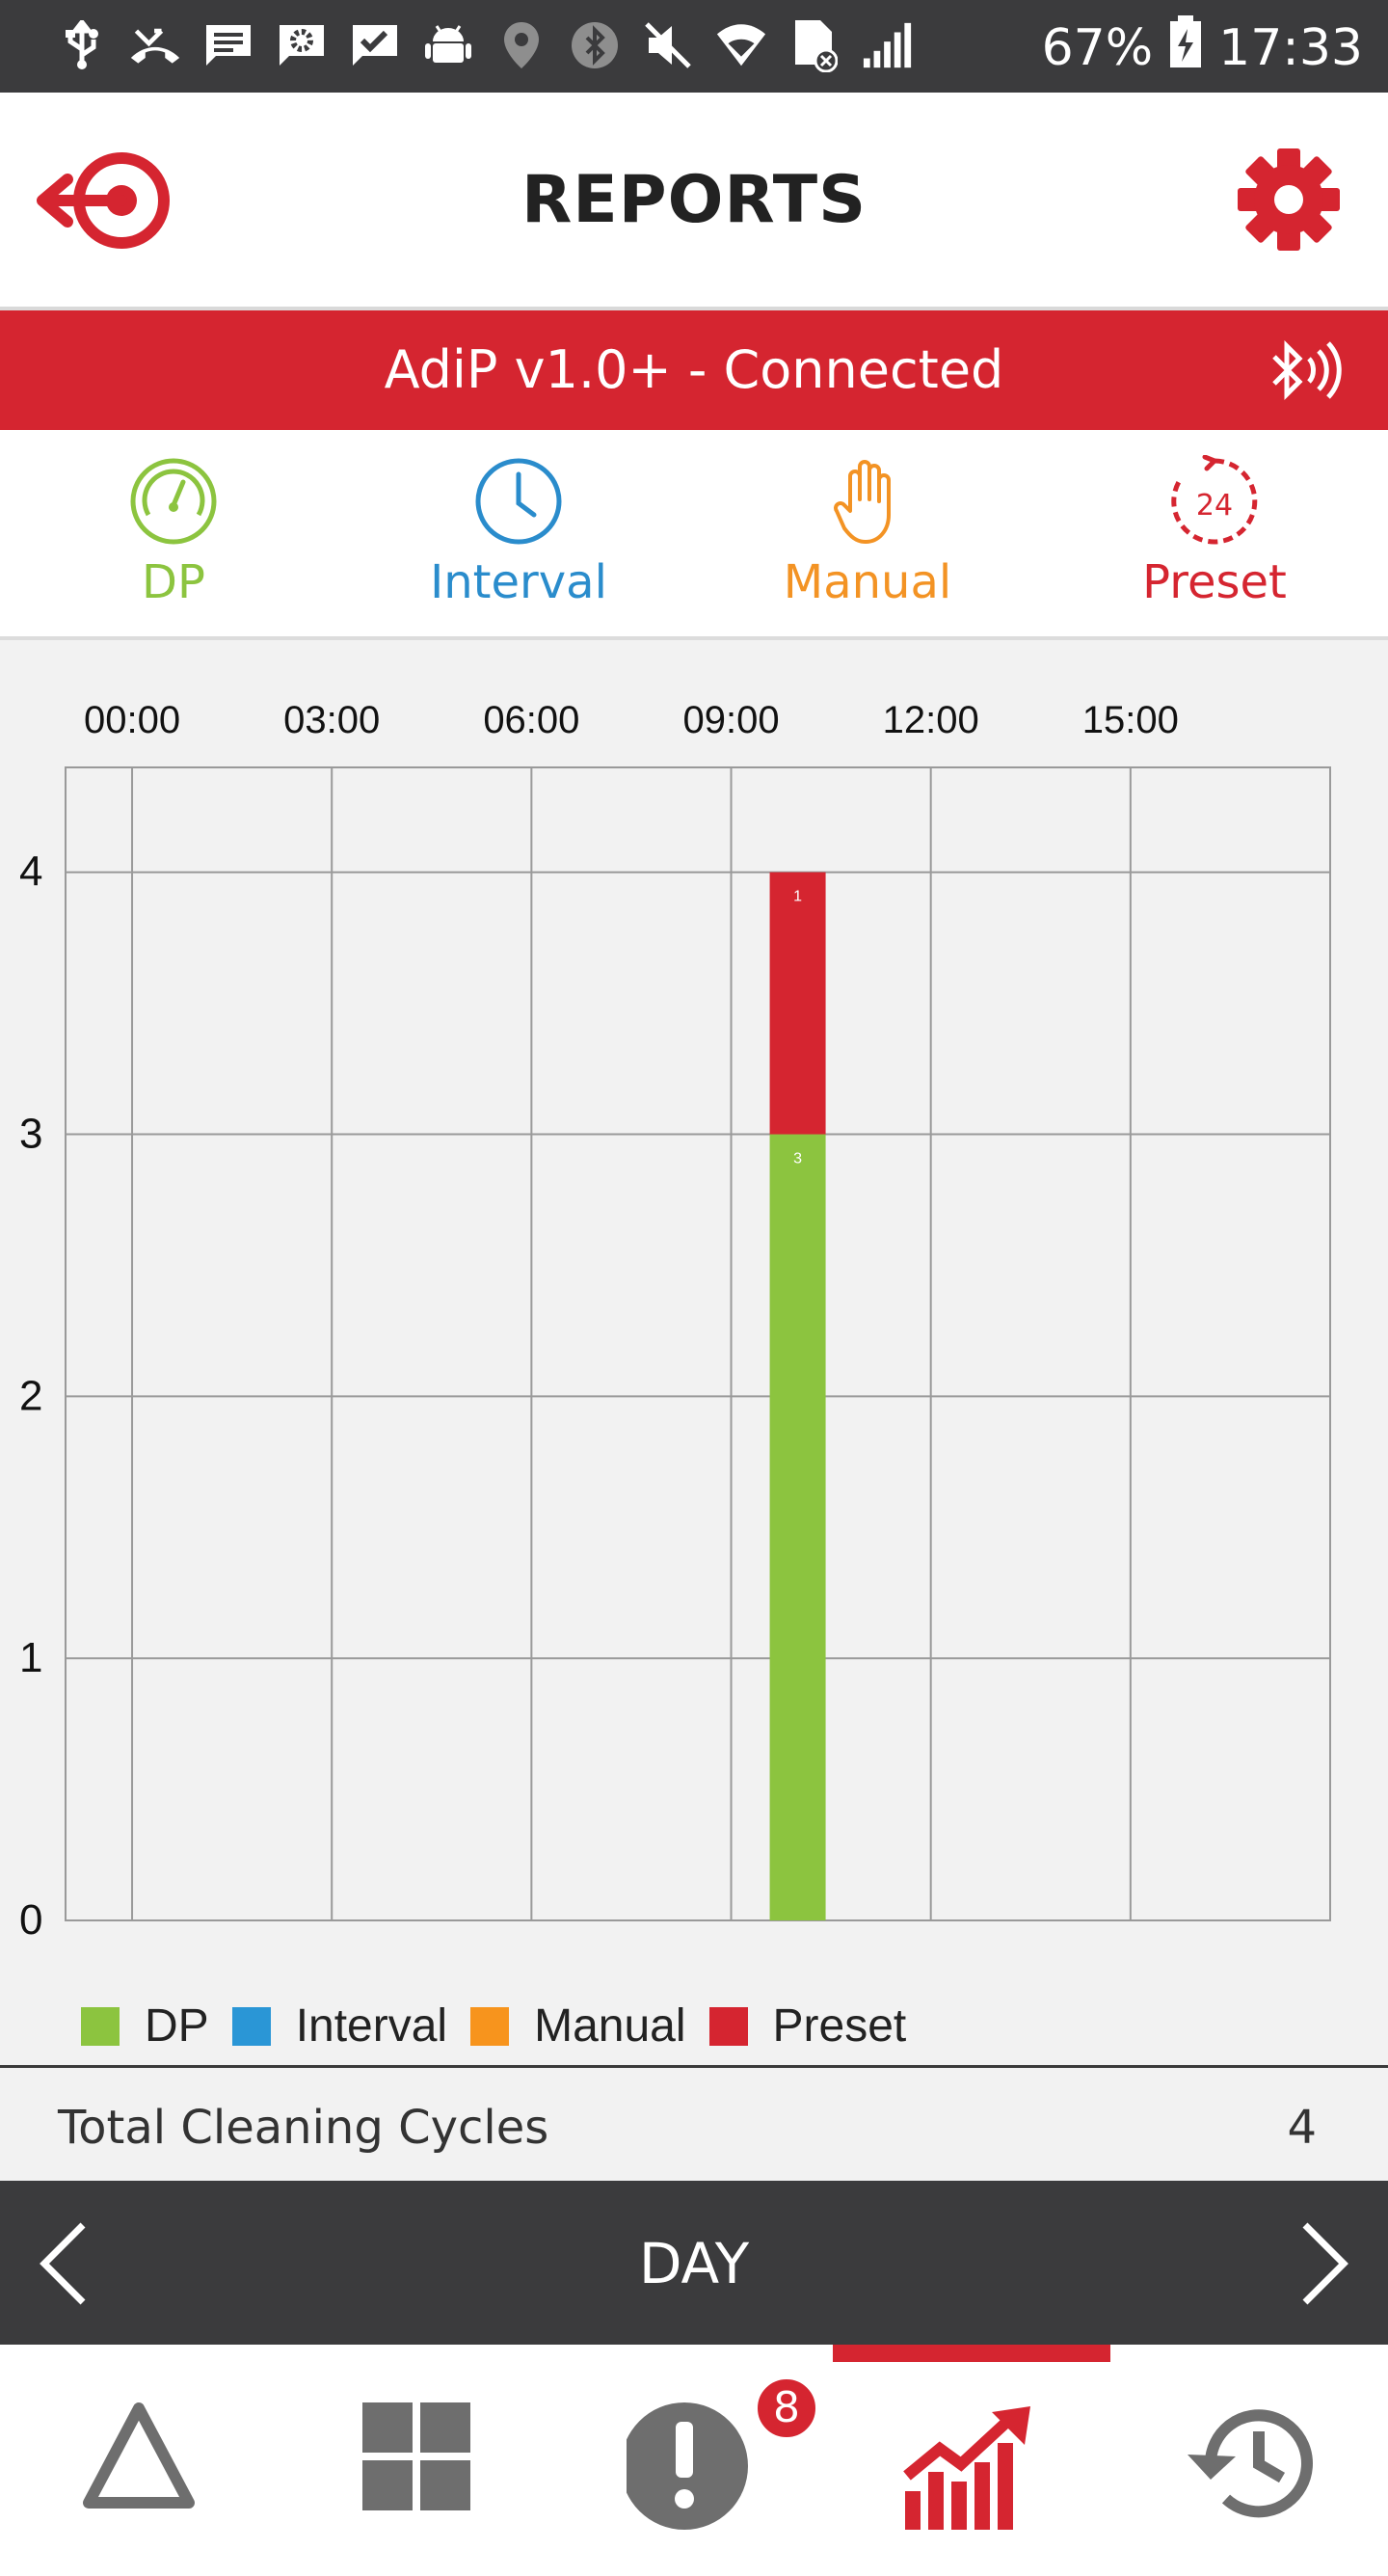  Describe the element at coordinates (30, 1658) in the screenshot. I see `y-tick-label: 1` at that location.